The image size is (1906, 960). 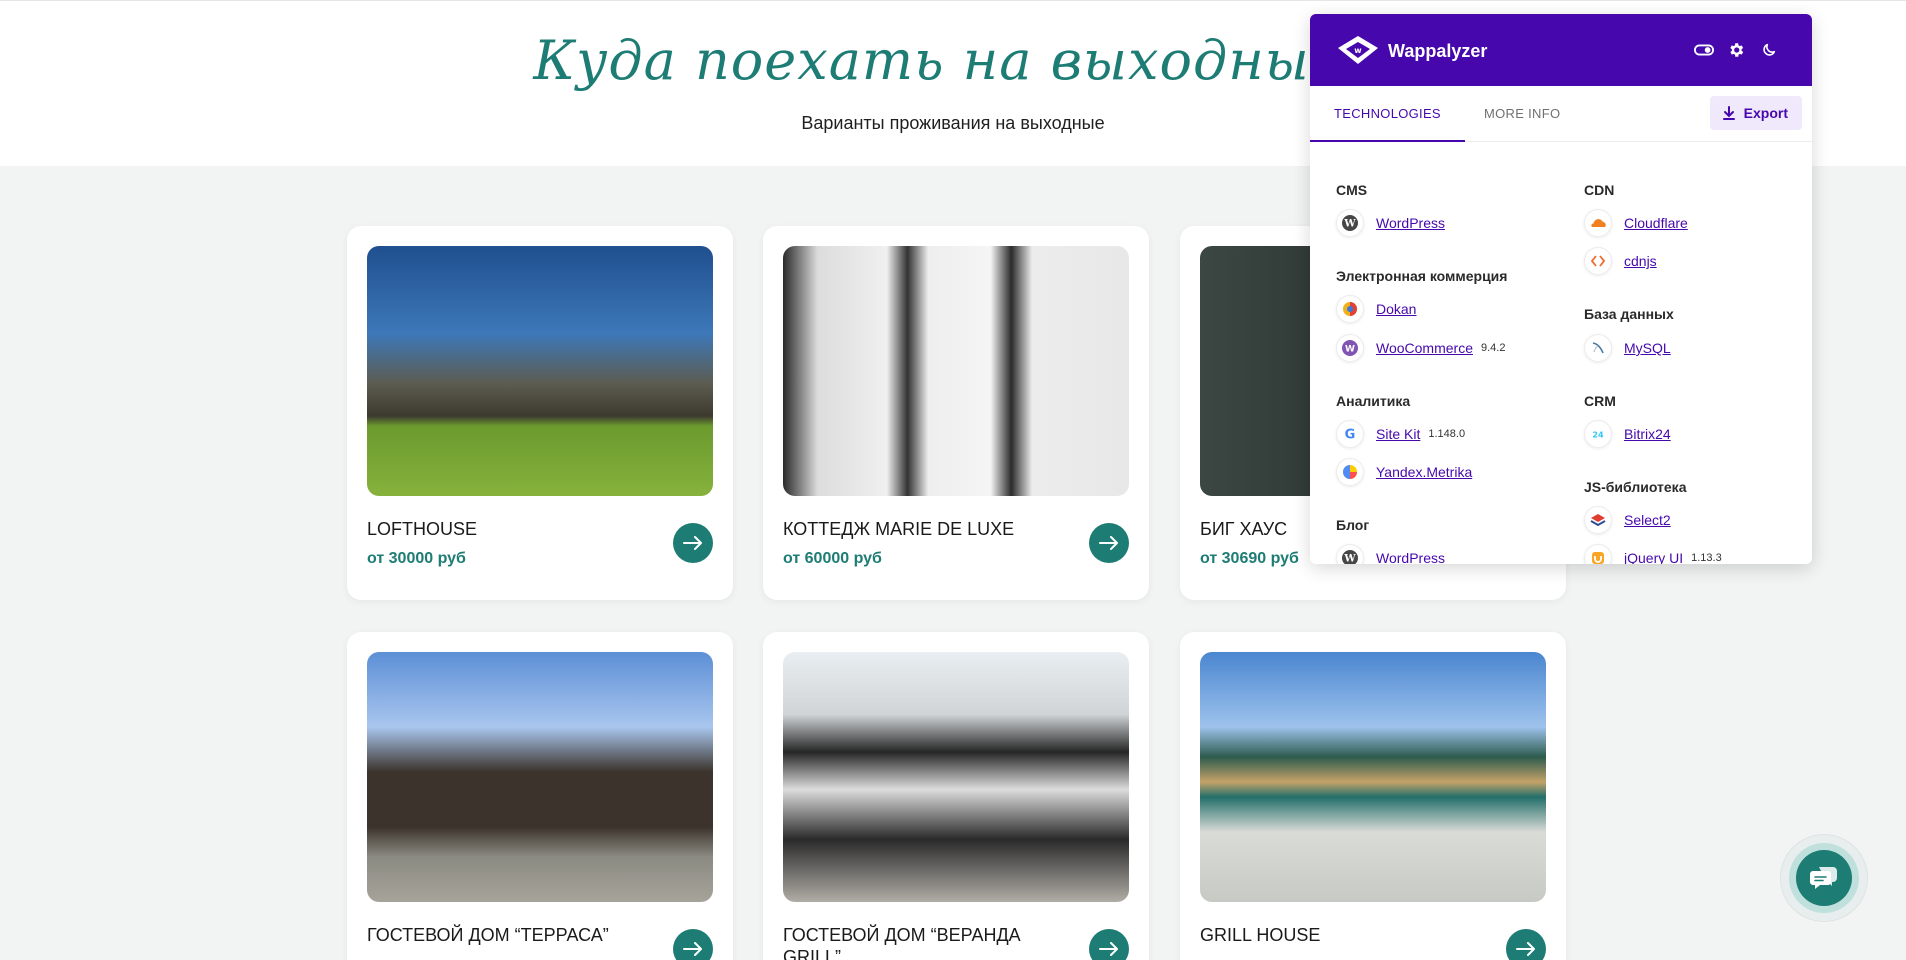 I want to click on export-button: Export, so click(x=1755, y=113).